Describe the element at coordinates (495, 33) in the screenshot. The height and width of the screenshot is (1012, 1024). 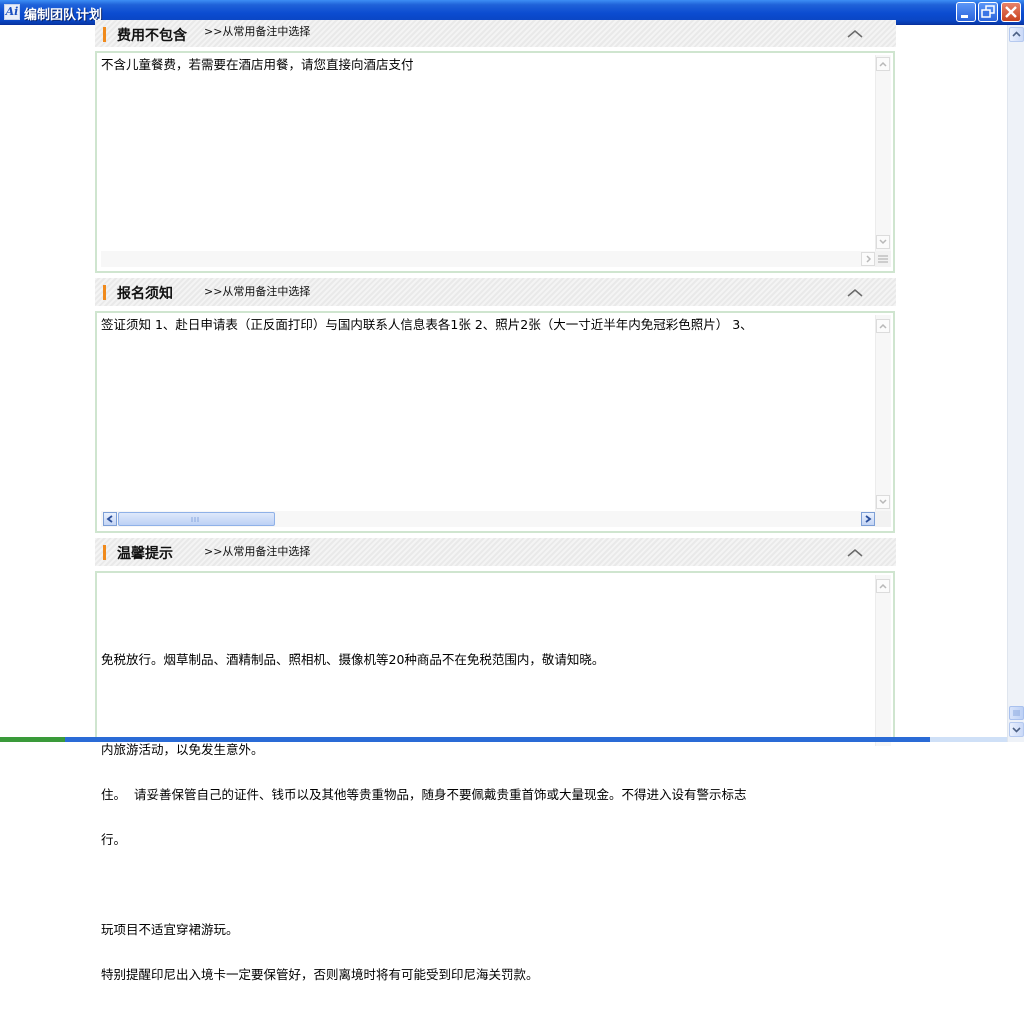
I see `section-header-cost-excluded: 费用不包含 >>从常用备注中选择` at that location.